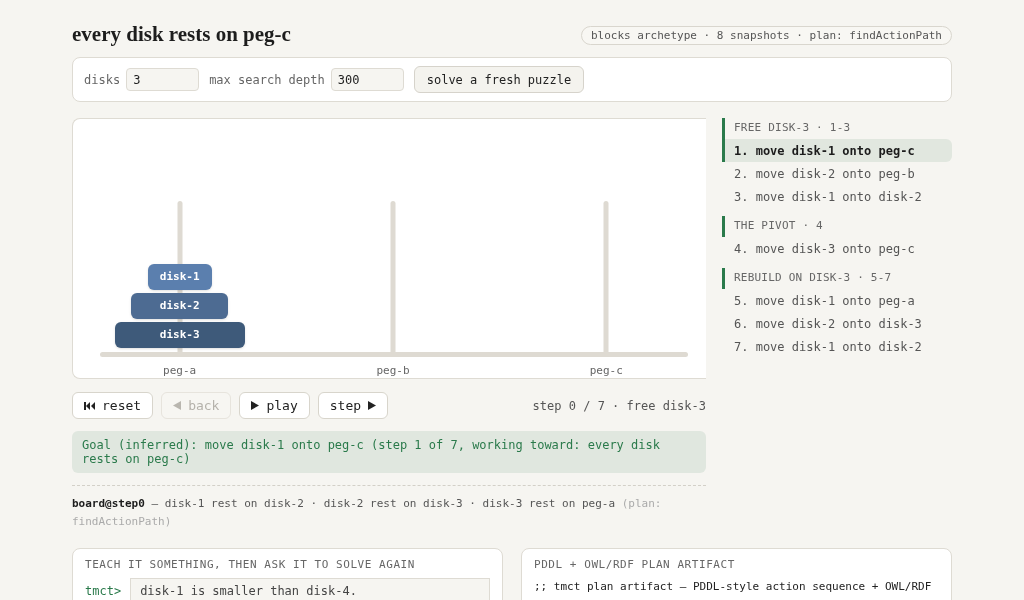 This screenshot has height=600, width=1024. Describe the element at coordinates (367, 513) in the screenshot. I see `board-state-text: board@step0 — disk-1 rest on disk-2 · disk-2 rest on disk-3 · disk-3 rest on peg-a (plan: findActionPath)` at that location.